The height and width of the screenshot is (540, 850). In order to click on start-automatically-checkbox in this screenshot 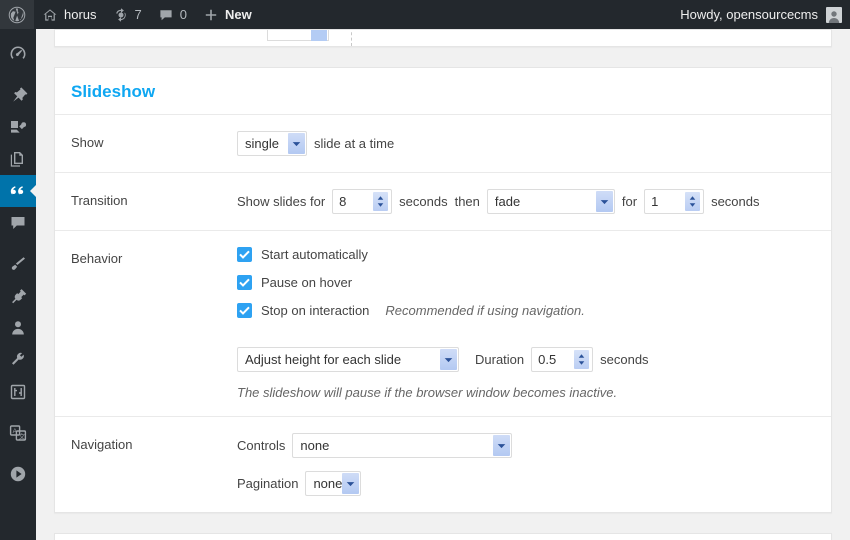, I will do `click(244, 255)`.